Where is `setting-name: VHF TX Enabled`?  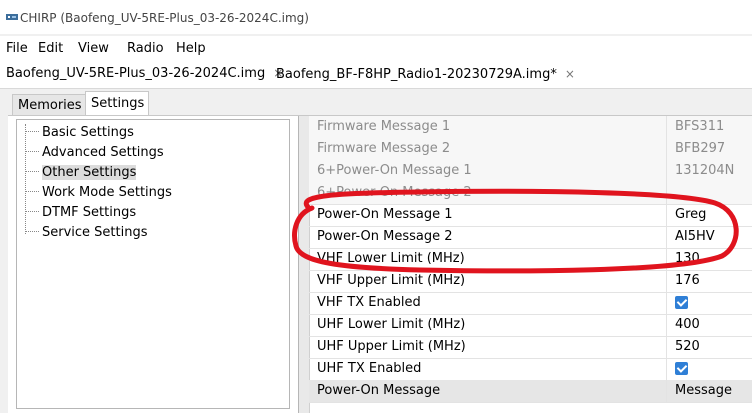 setting-name: VHF TX Enabled is located at coordinates (488, 303).